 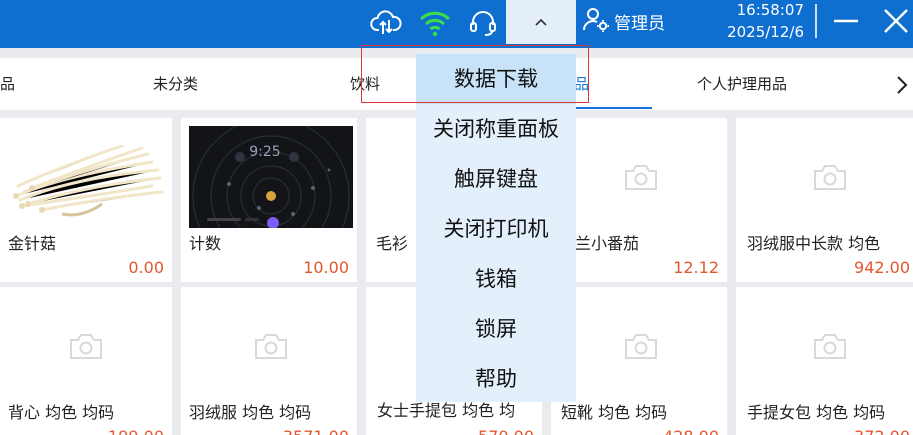 I want to click on product-name: 羽绒服中长款 均色, so click(x=814, y=243).